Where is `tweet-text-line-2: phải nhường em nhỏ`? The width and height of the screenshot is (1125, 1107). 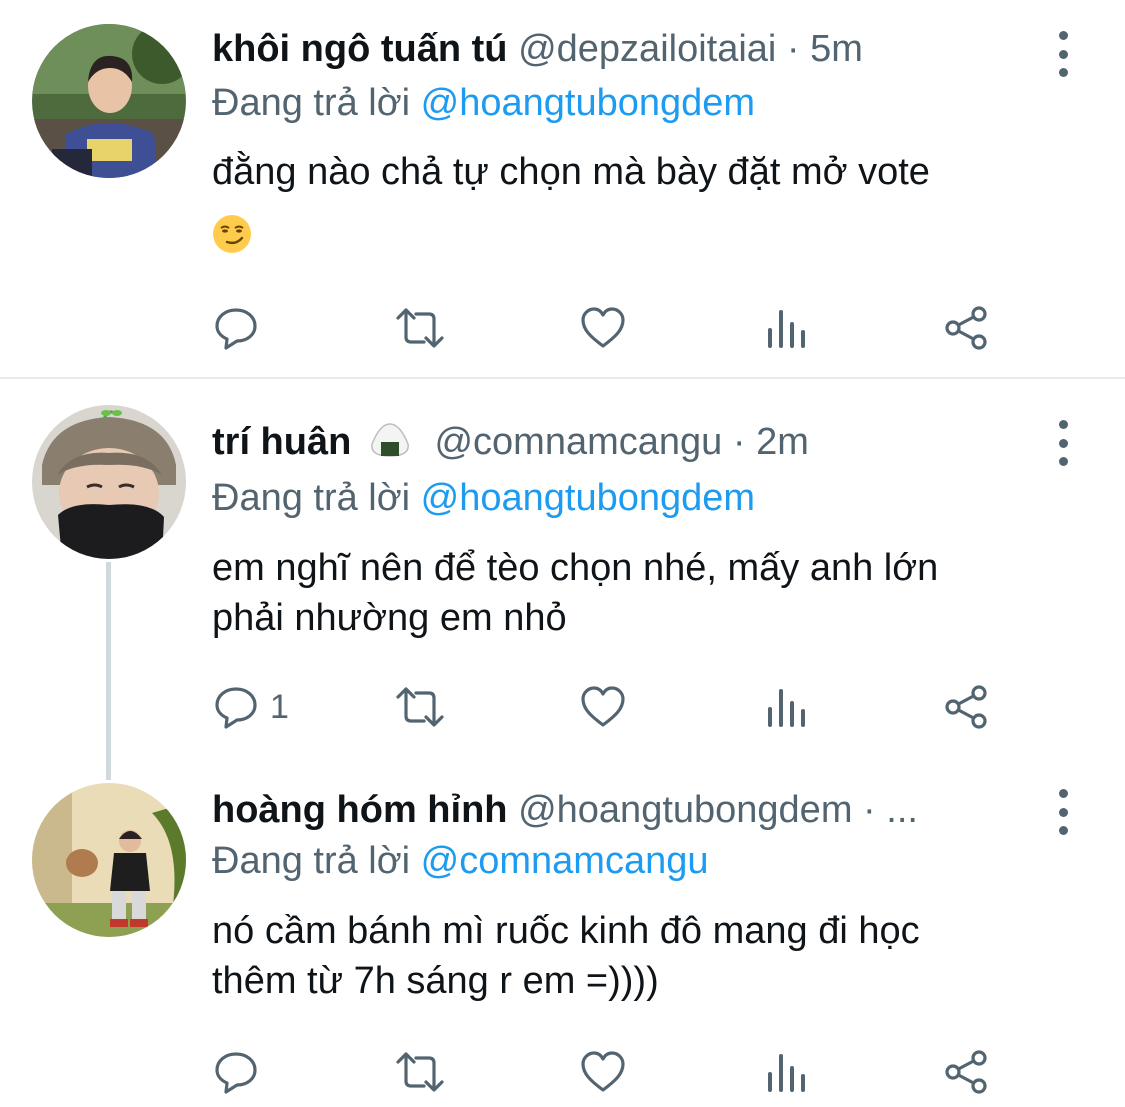 tweet-text-line-2: phải nhường em nhỏ is located at coordinates (389, 618).